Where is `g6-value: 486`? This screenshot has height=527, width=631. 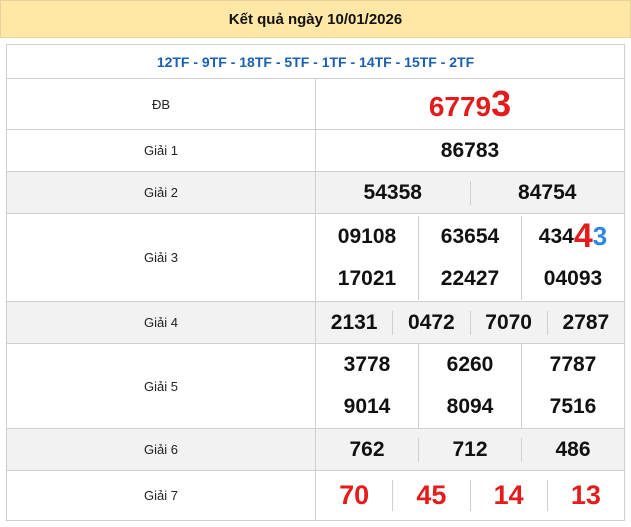 g6-value: 486 is located at coordinates (572, 449).